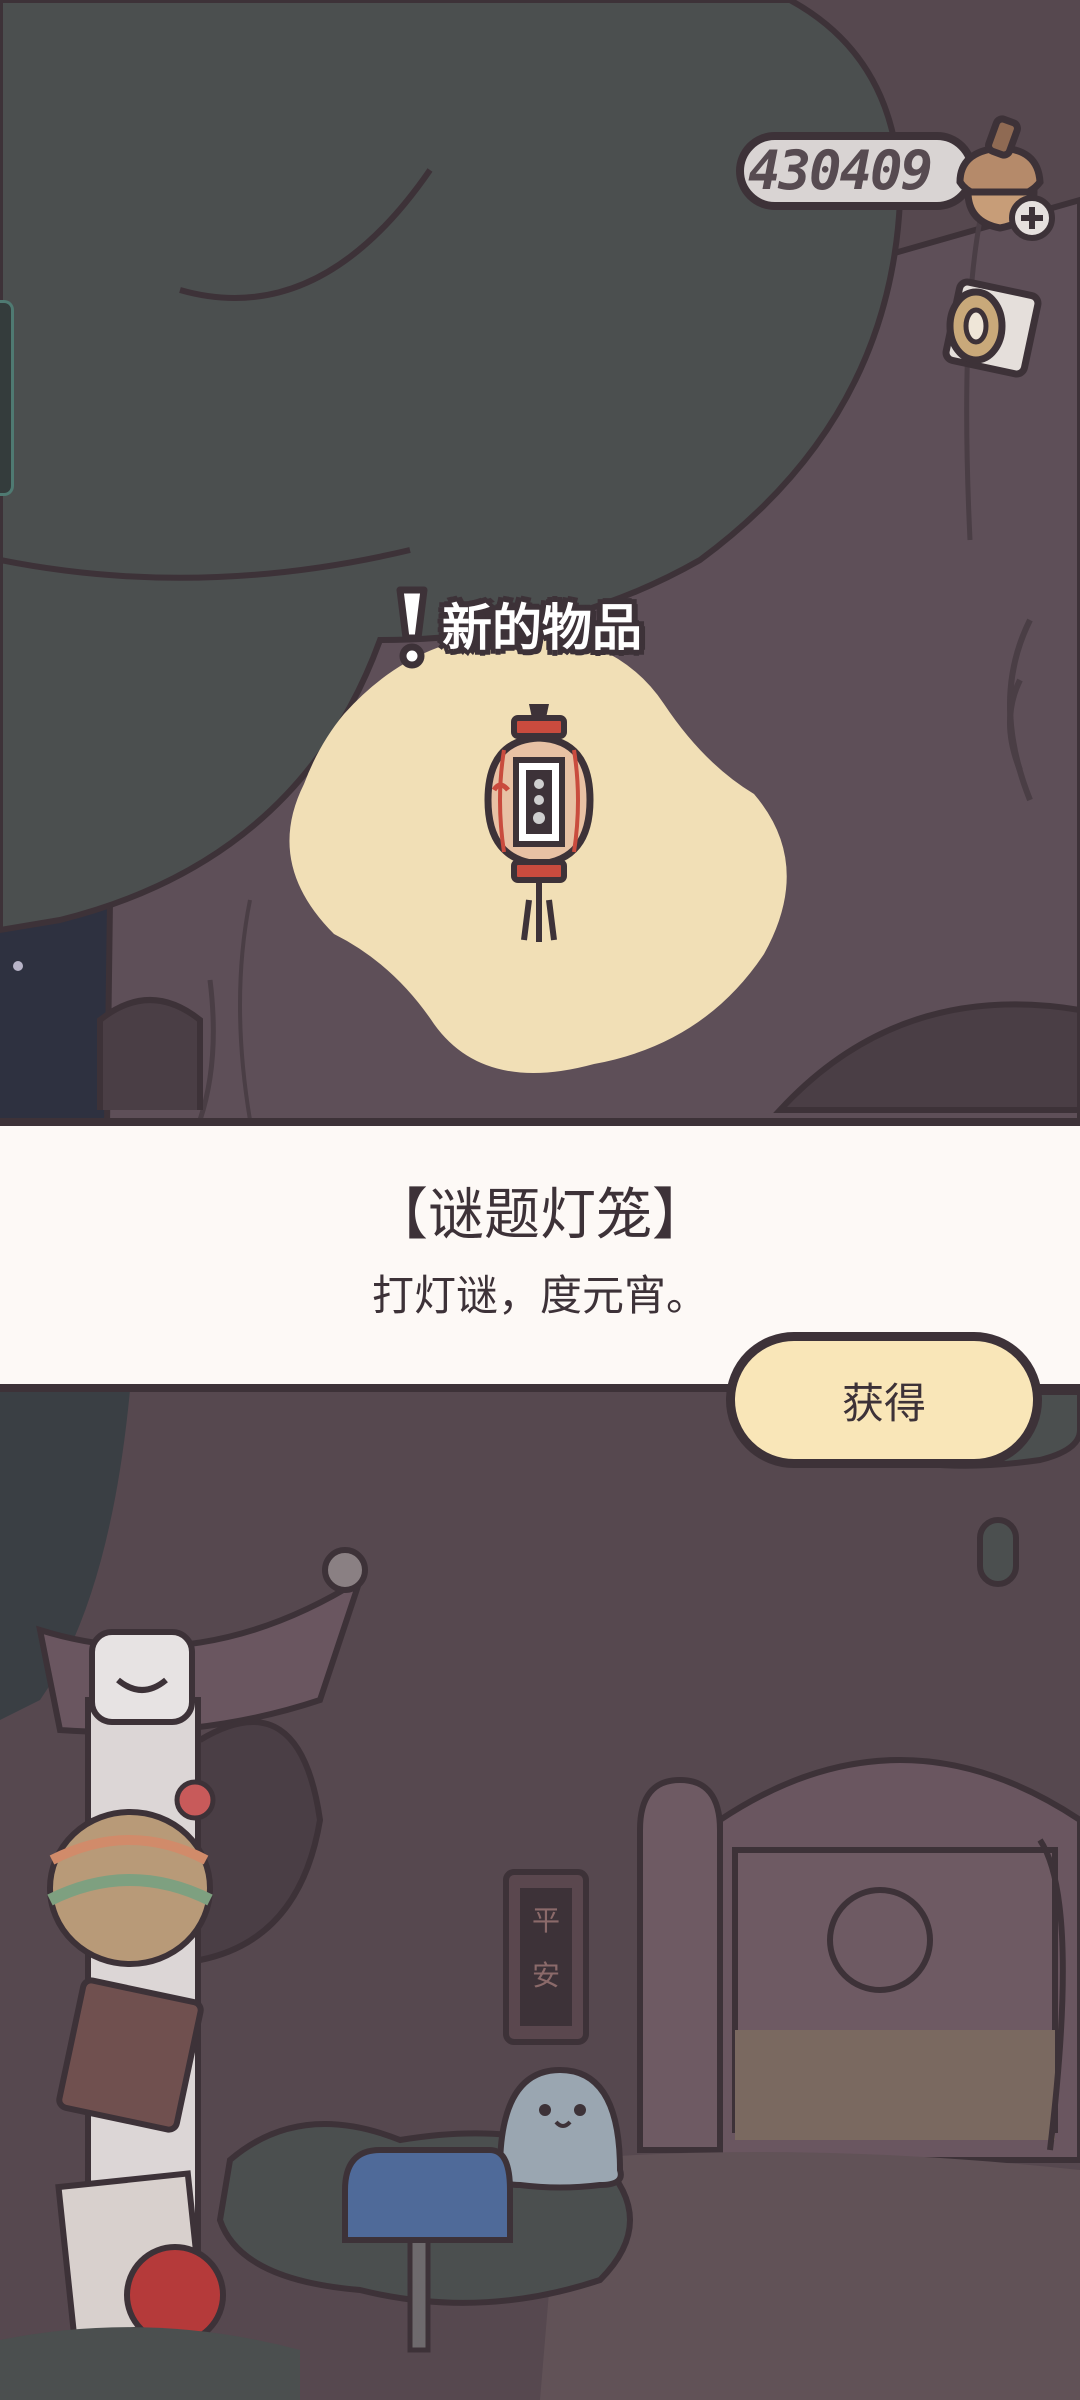 Image resolution: width=1080 pixels, height=2400 pixels. I want to click on side-menu-tab, so click(7, 398).